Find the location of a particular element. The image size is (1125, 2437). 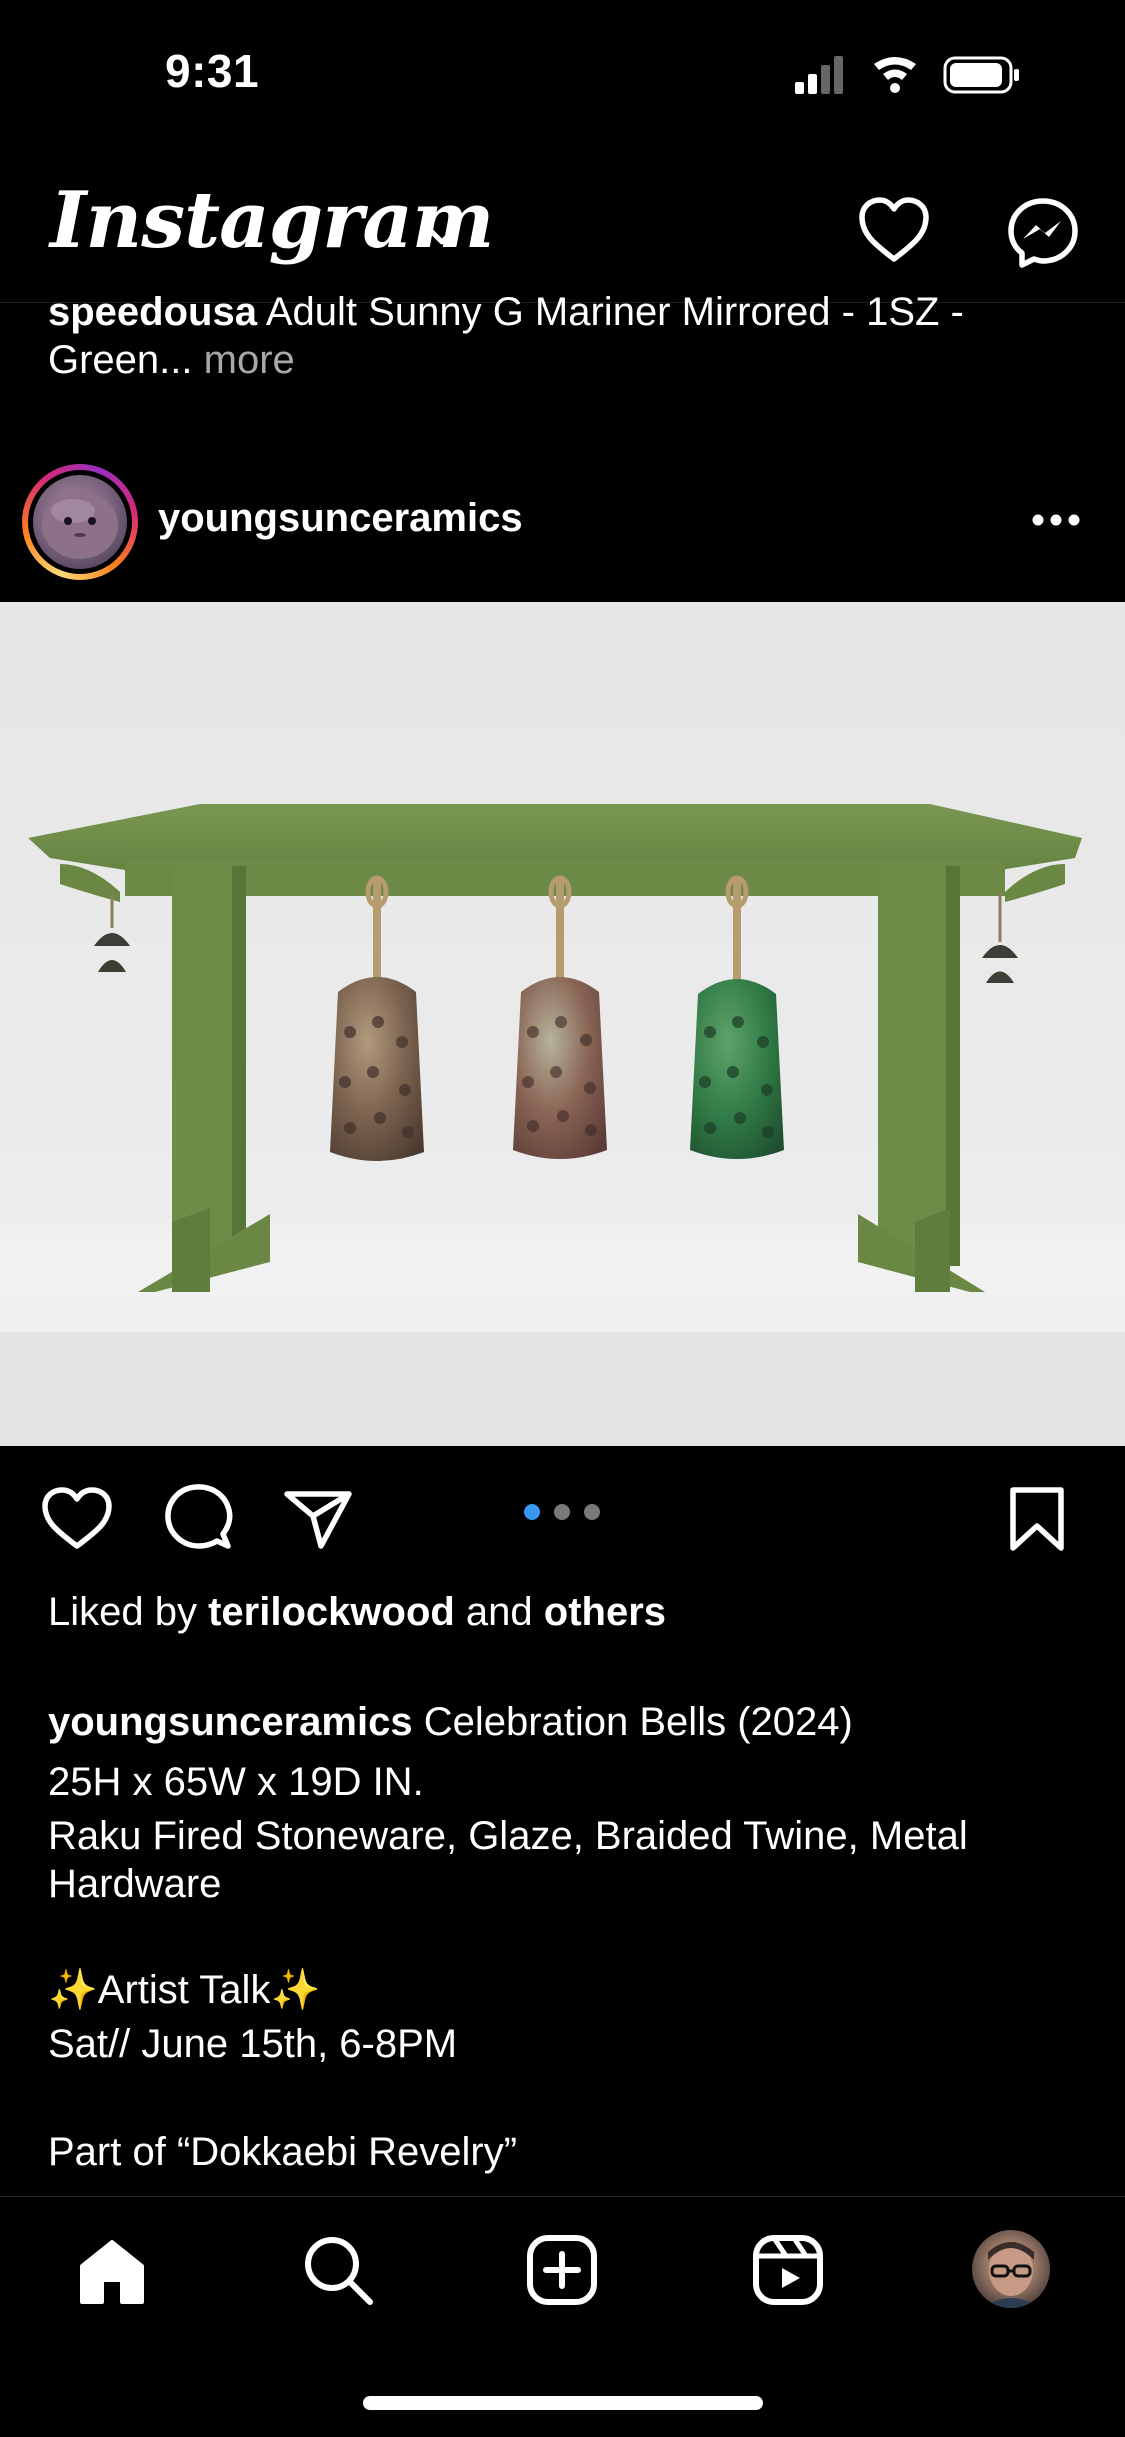

messenger-icon is located at coordinates (1043, 233).